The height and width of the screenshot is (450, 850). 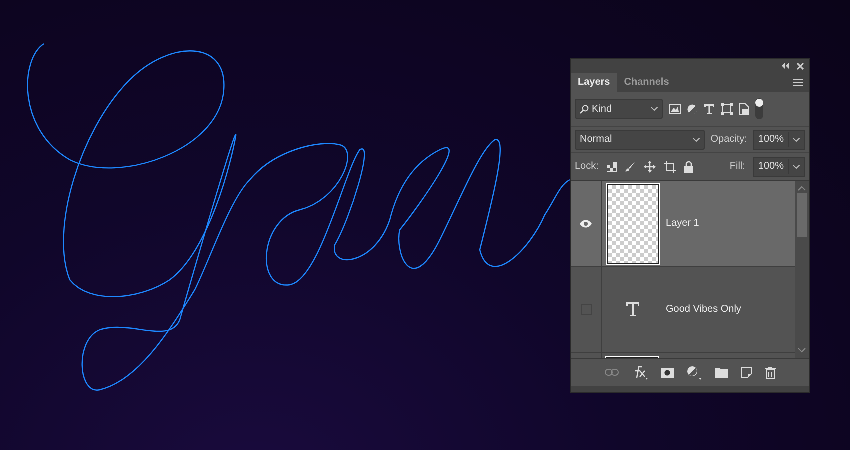 I want to click on shape-icon, so click(x=727, y=109).